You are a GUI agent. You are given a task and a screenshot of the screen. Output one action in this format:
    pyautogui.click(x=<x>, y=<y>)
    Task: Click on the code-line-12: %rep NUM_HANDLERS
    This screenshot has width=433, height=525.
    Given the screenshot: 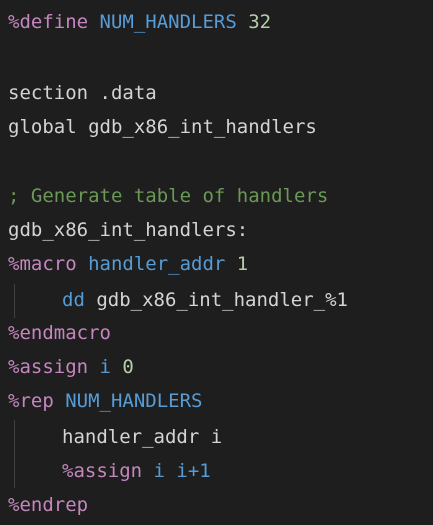 What is the action you would take?
    pyautogui.click(x=105, y=401)
    